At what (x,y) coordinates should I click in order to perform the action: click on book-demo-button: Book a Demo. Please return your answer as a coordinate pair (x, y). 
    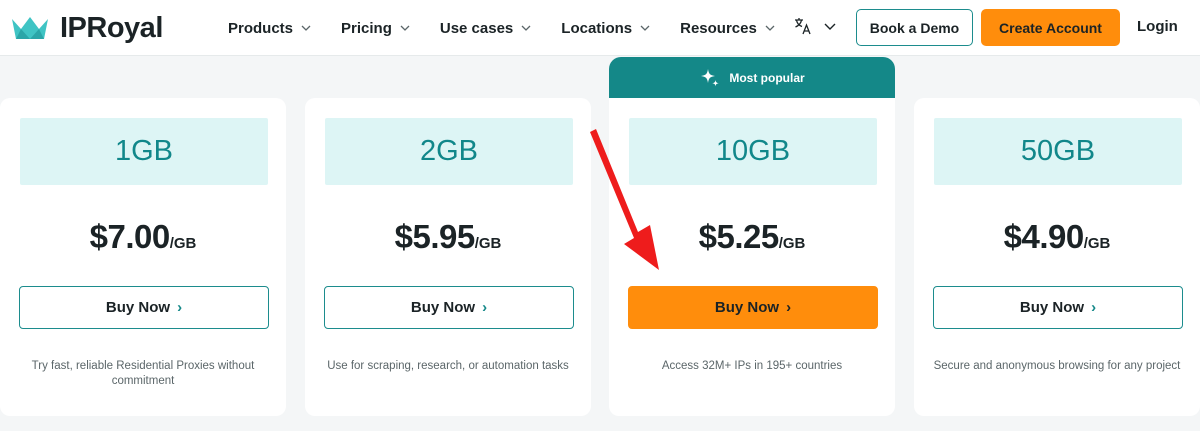
    Looking at the image, I should click on (914, 27).